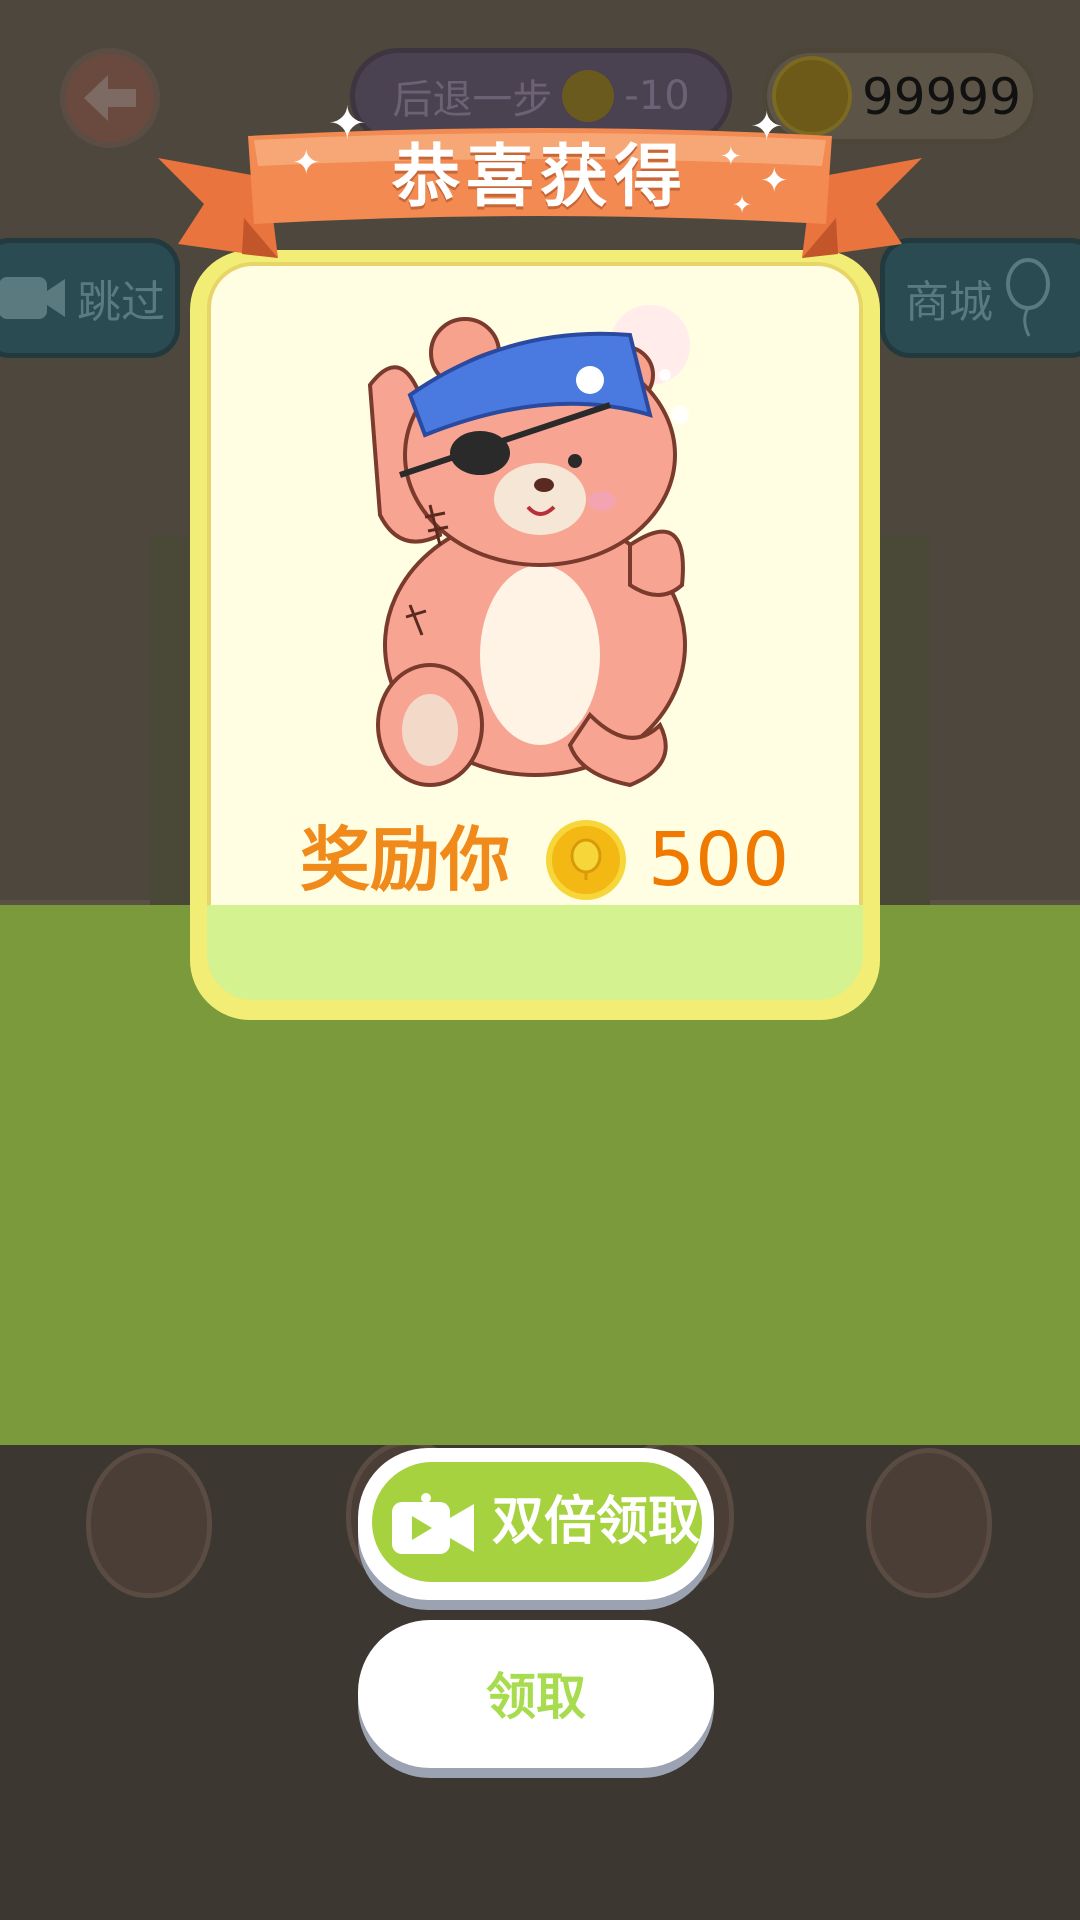 The image size is (1080, 1920). I want to click on undo-label: 后退一步, so click(472, 100).